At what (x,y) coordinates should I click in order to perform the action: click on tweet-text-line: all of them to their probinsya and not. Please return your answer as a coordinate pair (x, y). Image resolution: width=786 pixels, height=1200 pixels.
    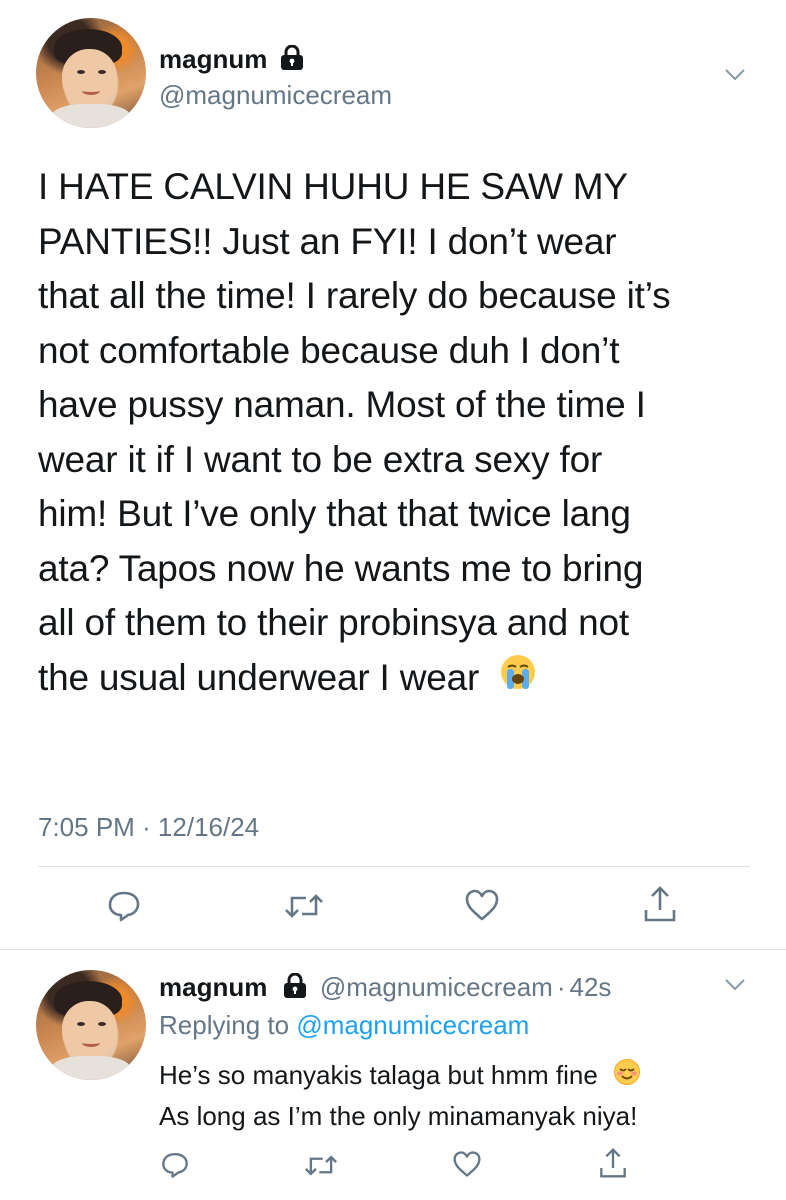
    Looking at the image, I should click on (333, 622).